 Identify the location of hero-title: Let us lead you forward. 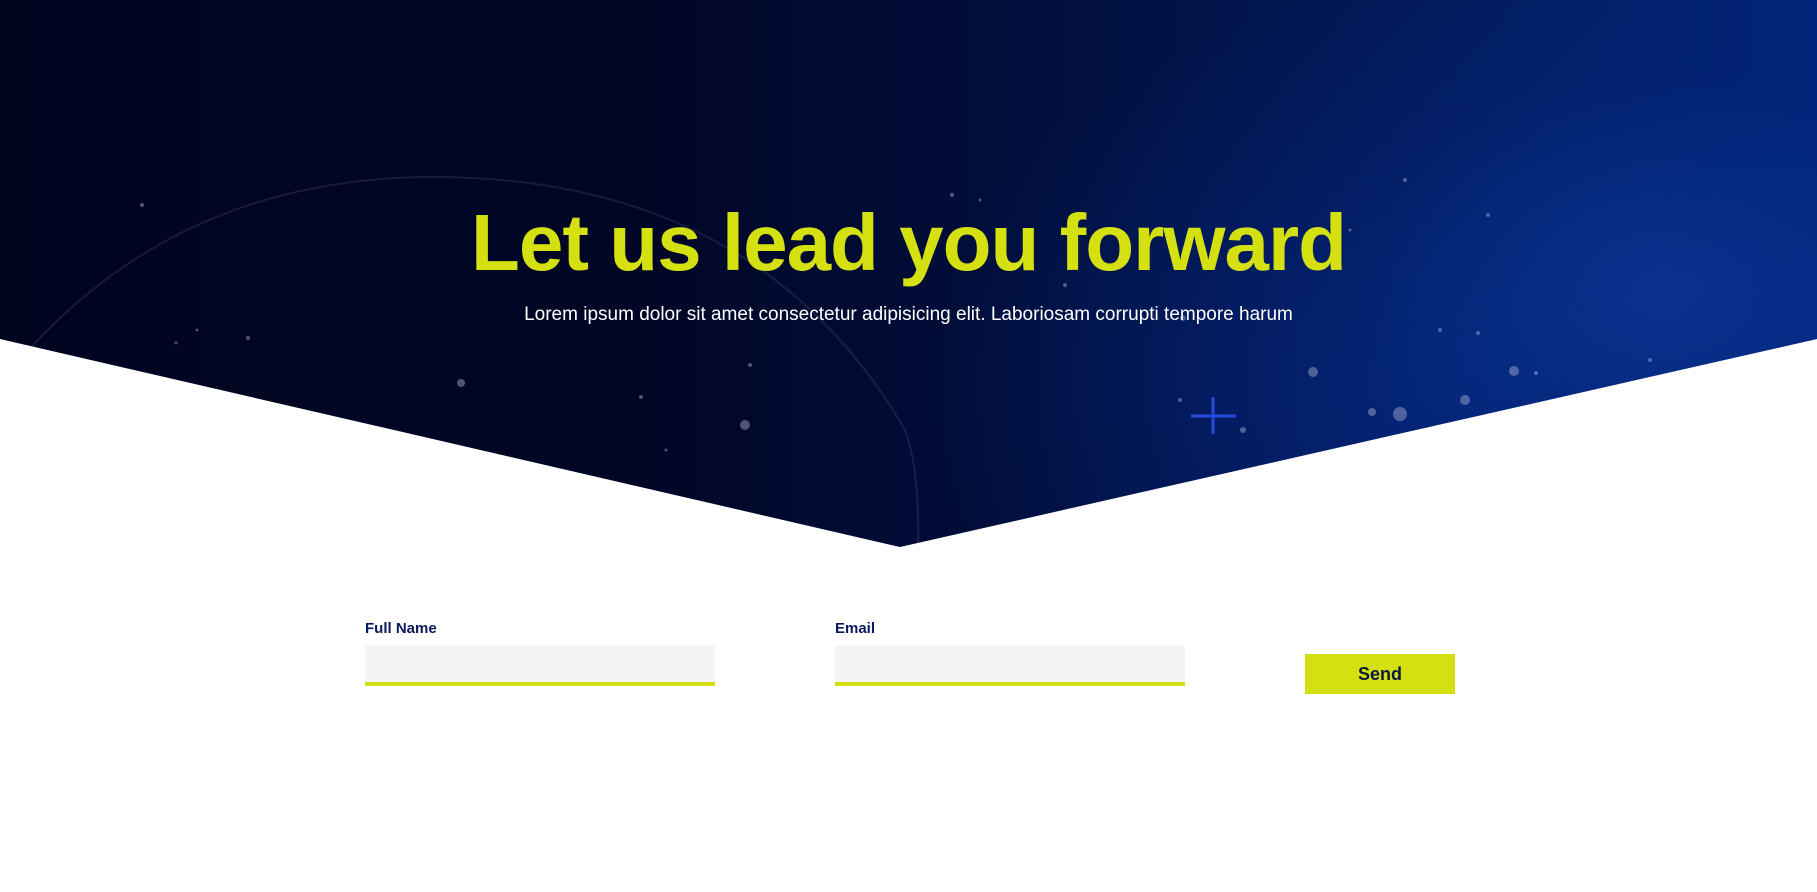
(909, 242).